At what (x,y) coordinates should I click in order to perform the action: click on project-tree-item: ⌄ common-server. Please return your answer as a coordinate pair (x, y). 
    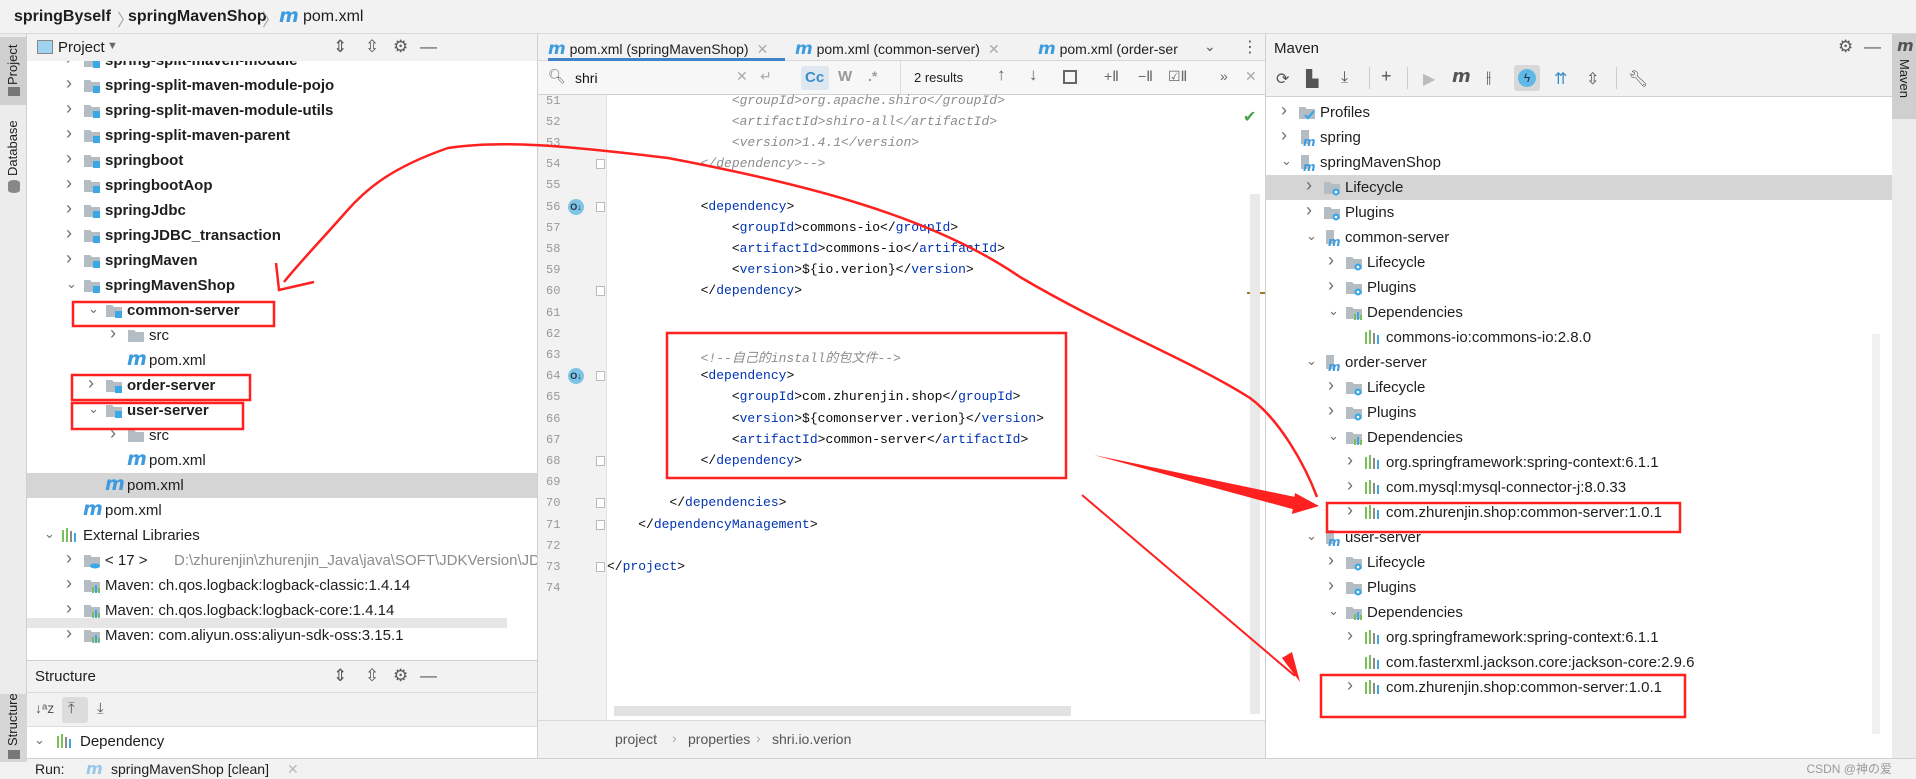
    Looking at the image, I should click on (282, 310).